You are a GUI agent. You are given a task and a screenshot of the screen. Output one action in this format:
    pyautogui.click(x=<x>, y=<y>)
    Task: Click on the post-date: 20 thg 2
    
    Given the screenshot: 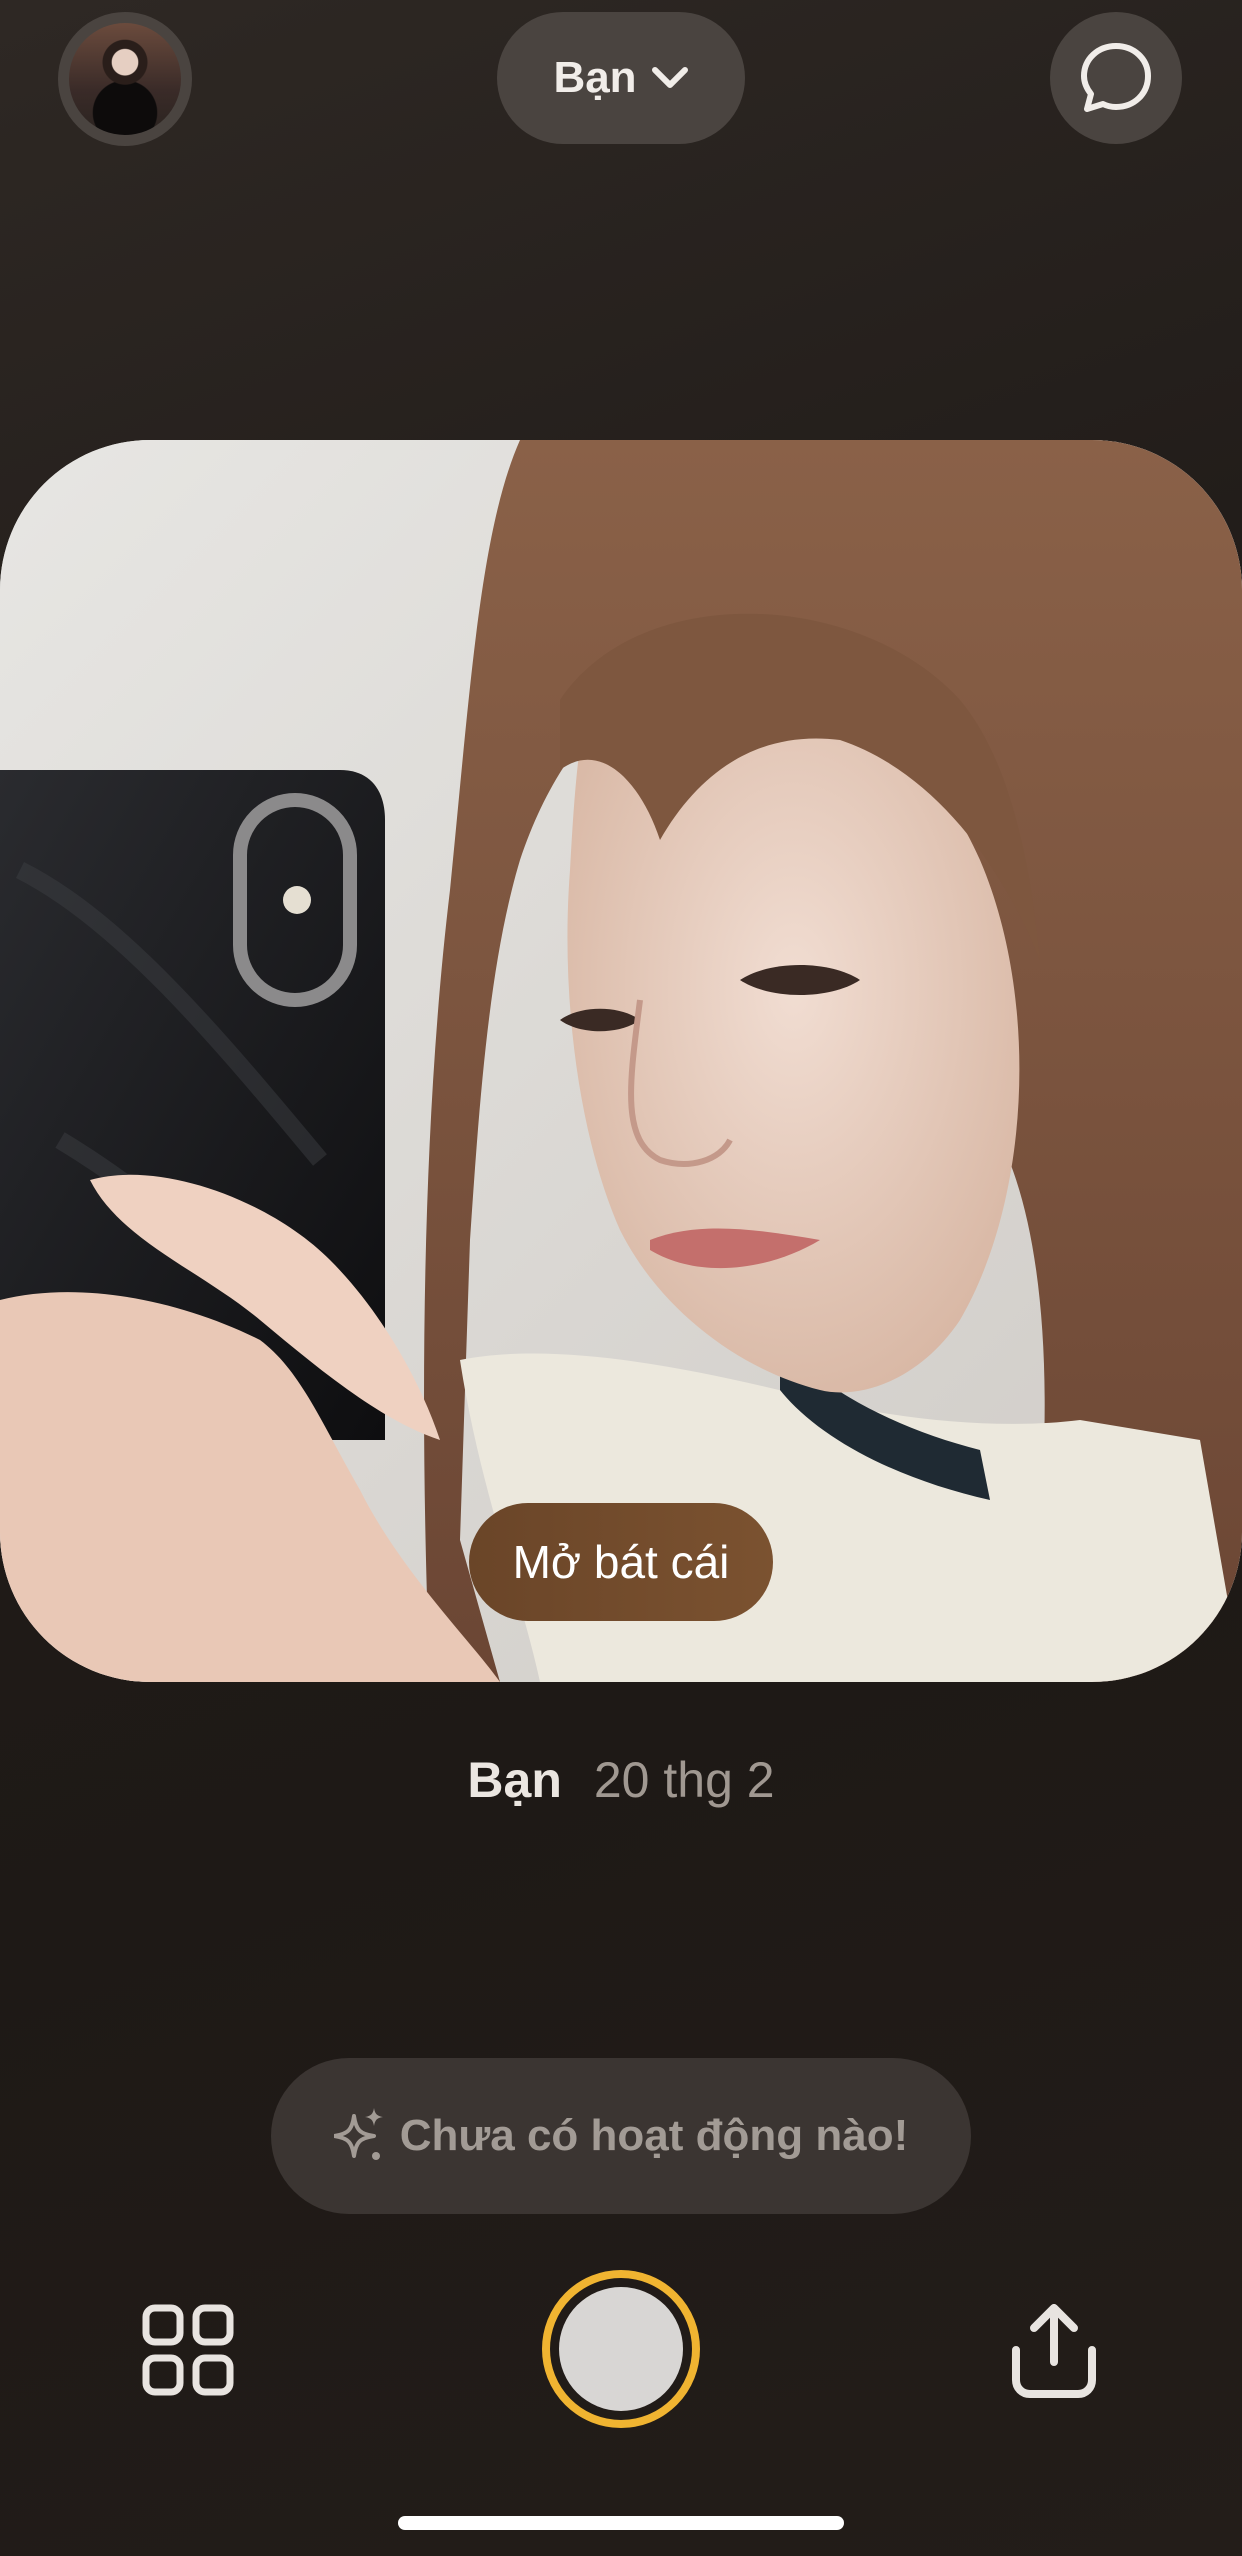 What is the action you would take?
    pyautogui.click(x=684, y=1780)
    